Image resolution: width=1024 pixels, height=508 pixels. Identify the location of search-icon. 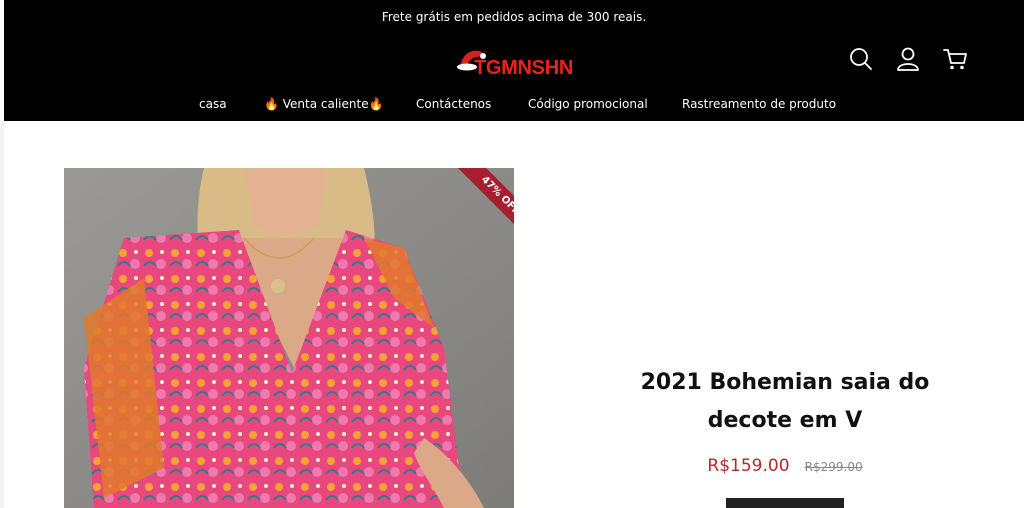
(861, 59).